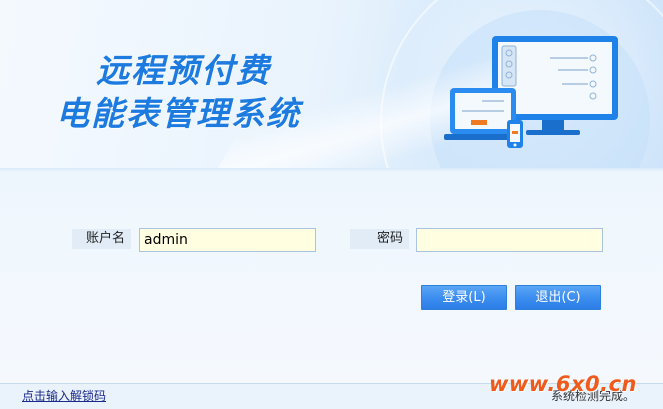 Image resolution: width=663 pixels, height=409 pixels. Describe the element at coordinates (563, 384) in the screenshot. I see `watermark-text: www.6x0.cn` at that location.